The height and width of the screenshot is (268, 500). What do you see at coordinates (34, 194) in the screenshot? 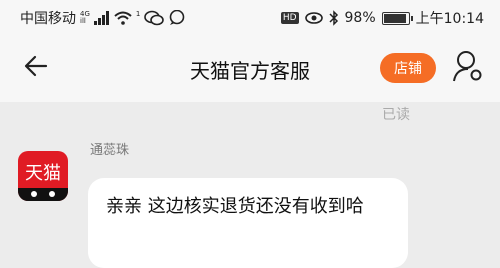
I see `cat-left-eye` at bounding box center [34, 194].